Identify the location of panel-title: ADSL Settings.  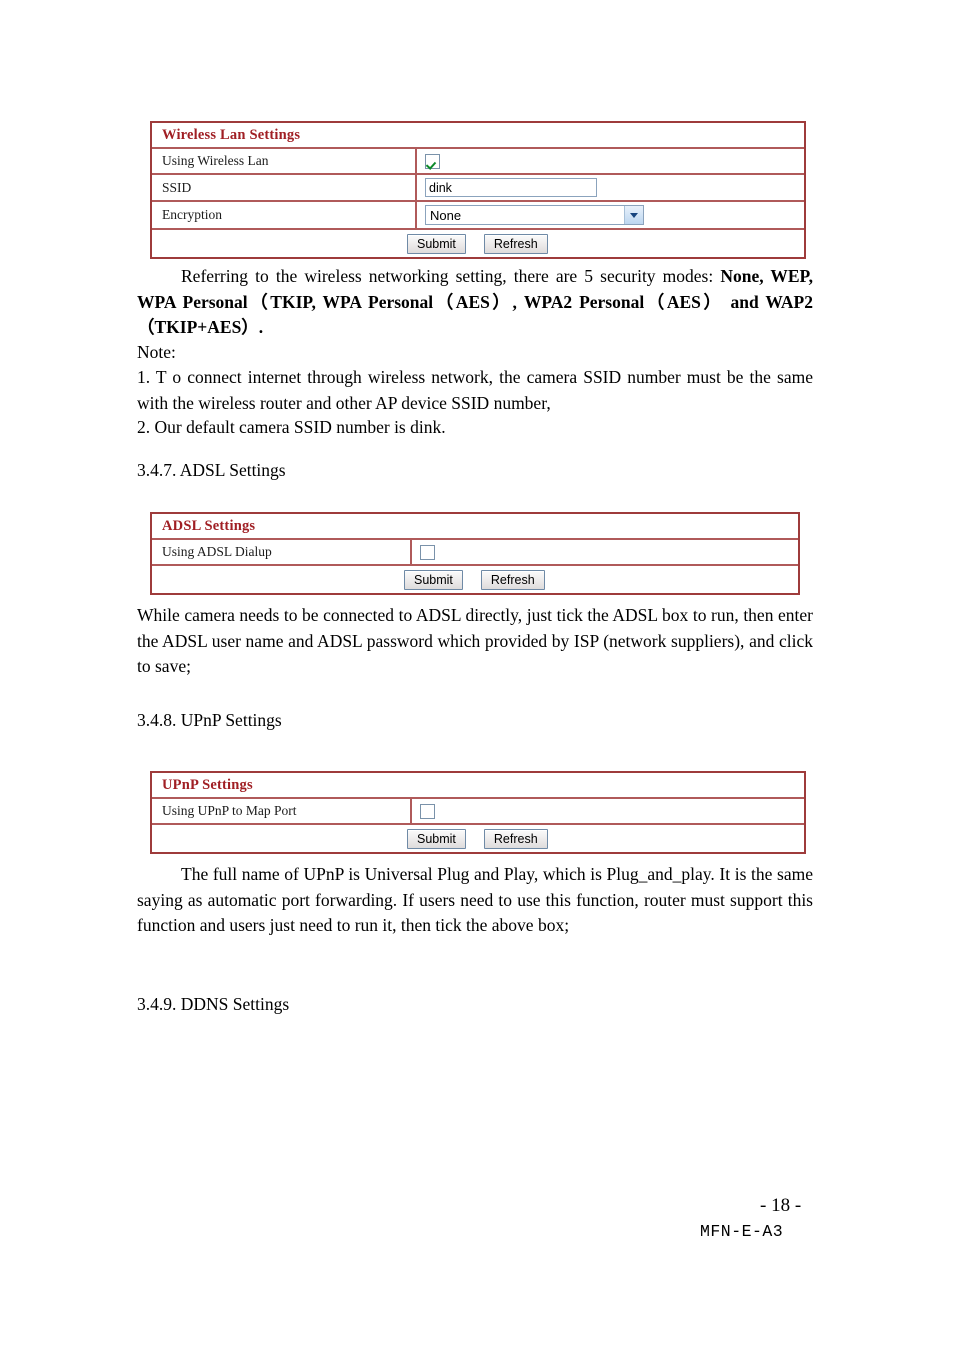
(209, 526).